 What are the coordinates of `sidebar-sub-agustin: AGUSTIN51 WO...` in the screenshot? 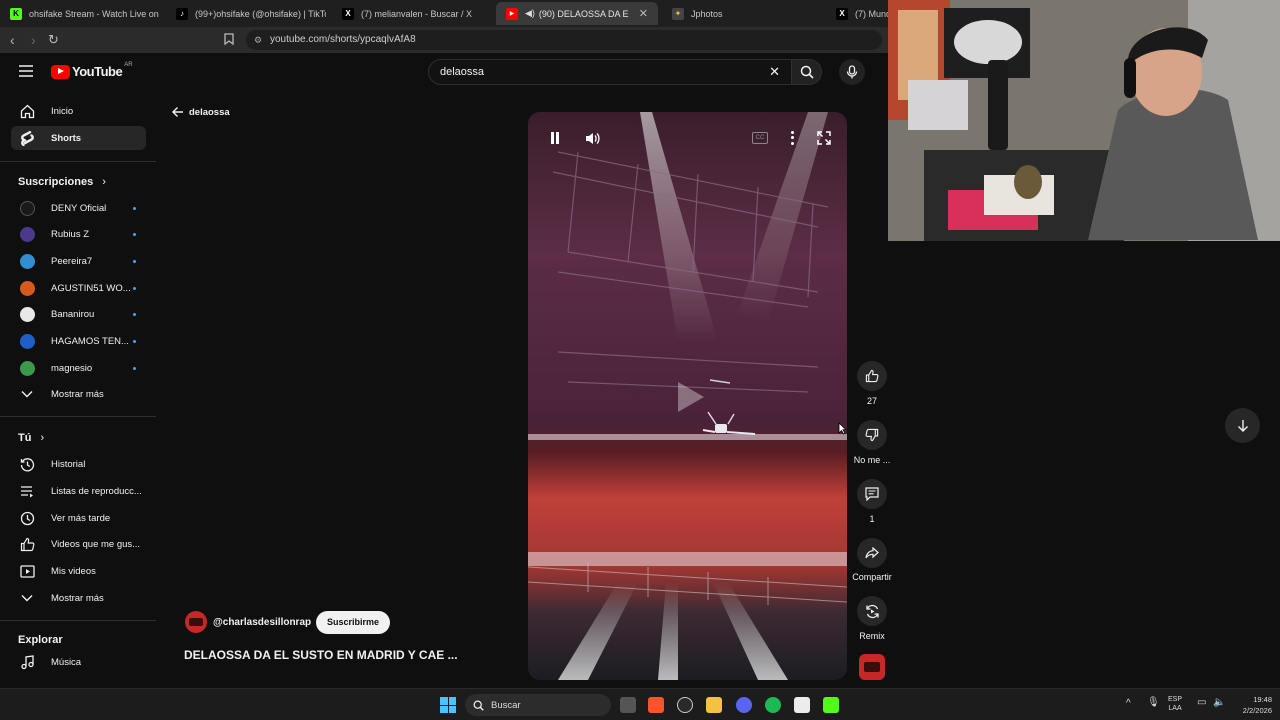 It's located at (78, 288).